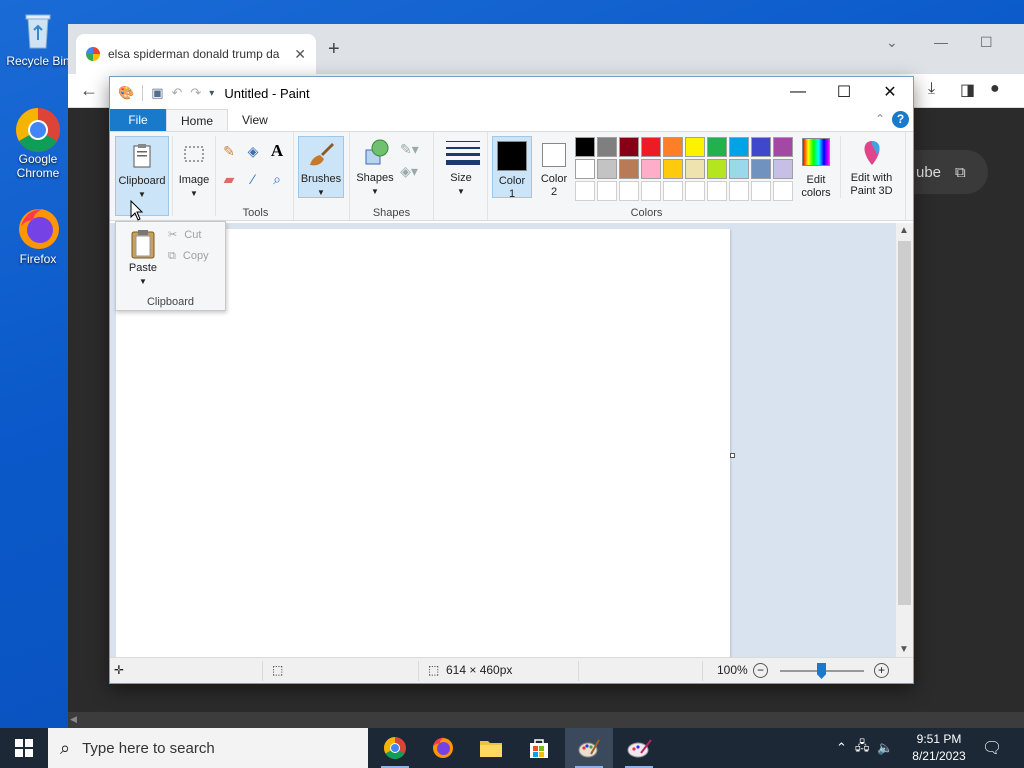  I want to click on magnifier-icon: ⌕, so click(277, 179).